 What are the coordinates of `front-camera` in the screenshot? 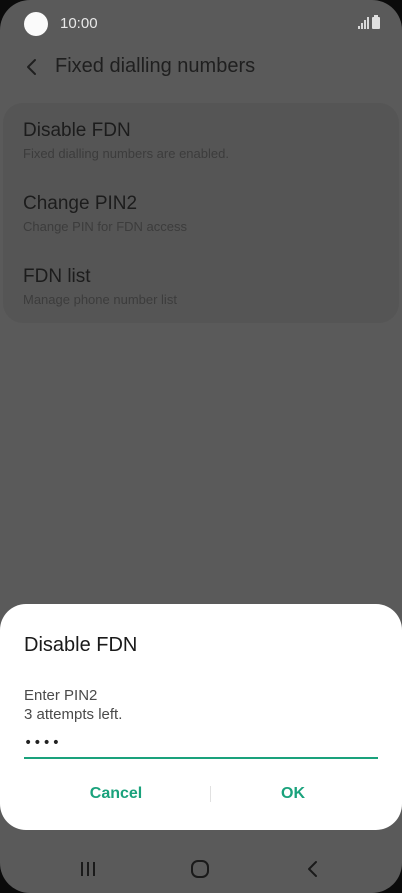 It's located at (36, 24).